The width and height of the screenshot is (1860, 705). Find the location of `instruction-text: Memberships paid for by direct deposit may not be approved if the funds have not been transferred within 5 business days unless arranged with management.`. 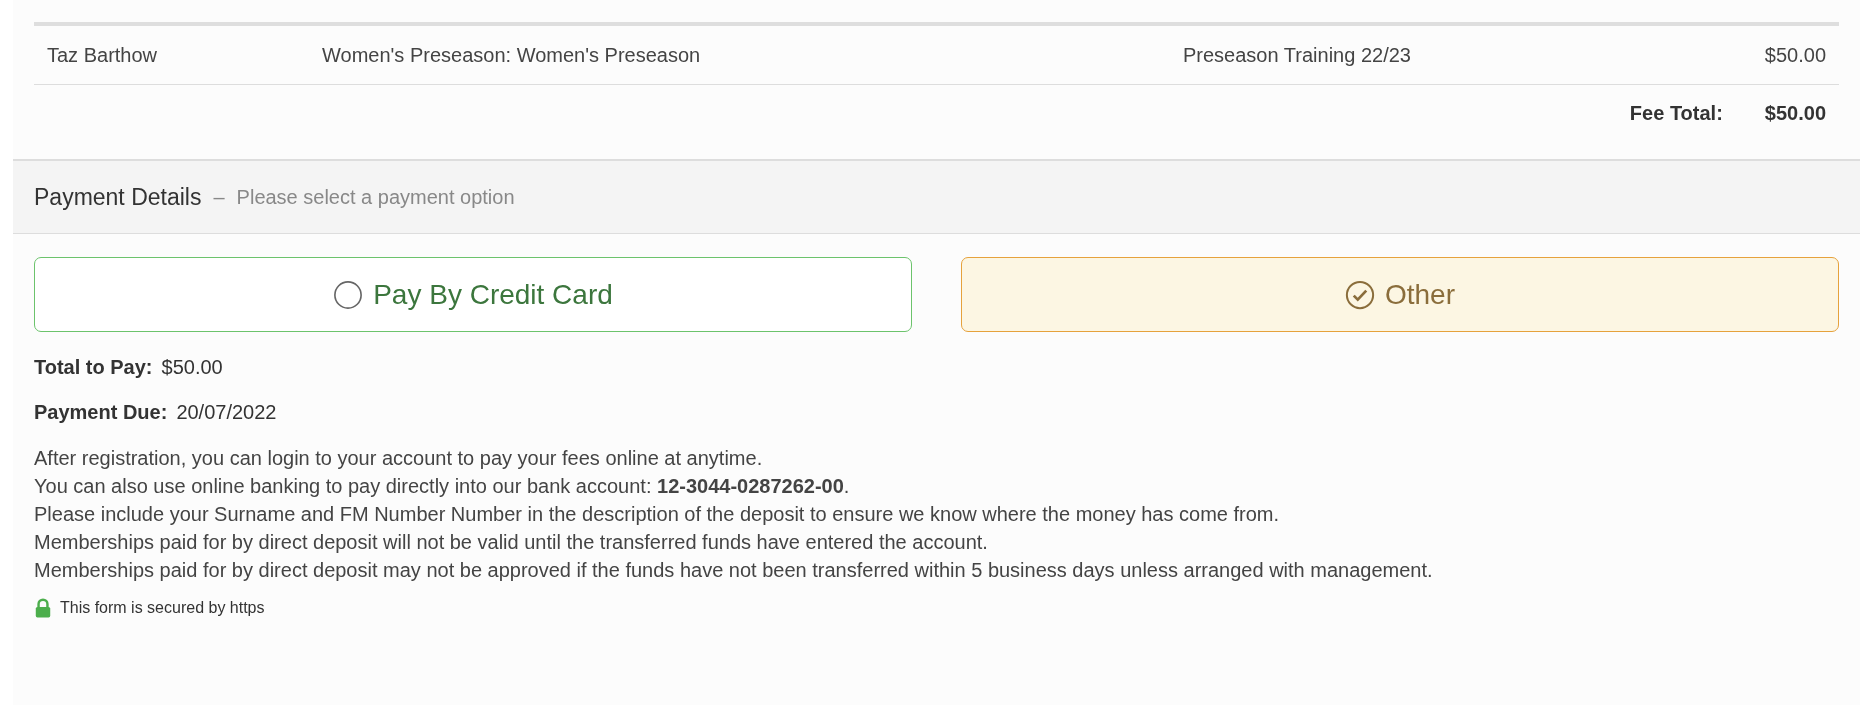

instruction-text: Memberships paid for by direct deposit may not be approved if the funds have not been transferred within 5 business days unless arranged with management. is located at coordinates (733, 570).